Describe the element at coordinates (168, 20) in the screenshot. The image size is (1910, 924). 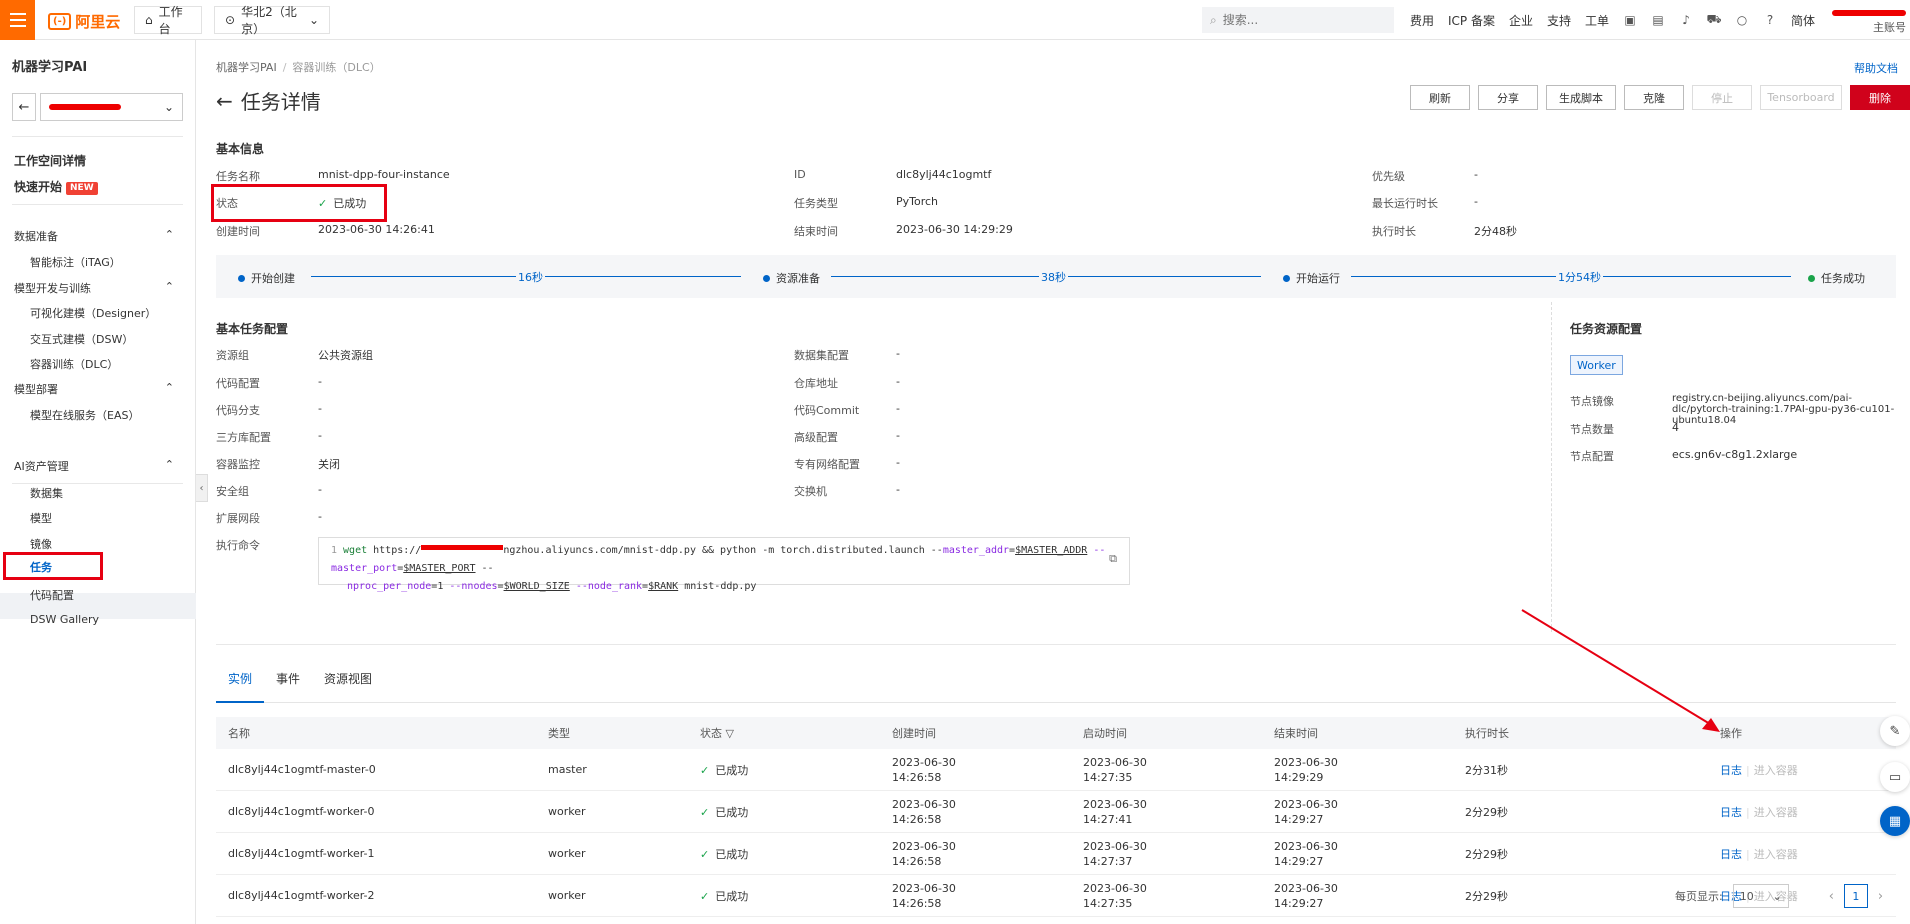
I see `workbench-link: ⌂ 工作台` at that location.